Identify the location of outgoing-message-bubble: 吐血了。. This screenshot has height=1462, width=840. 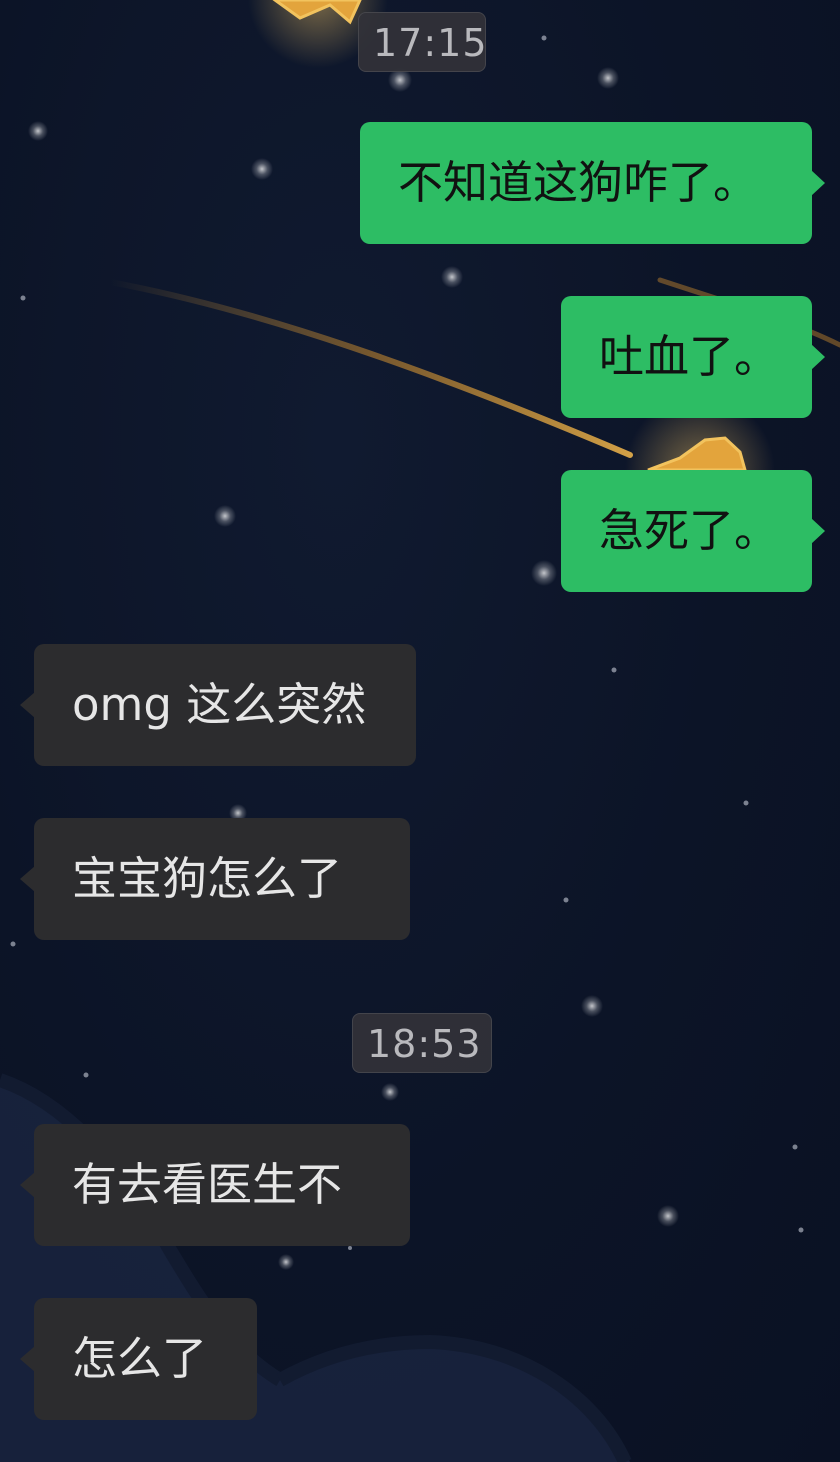
(693, 357).